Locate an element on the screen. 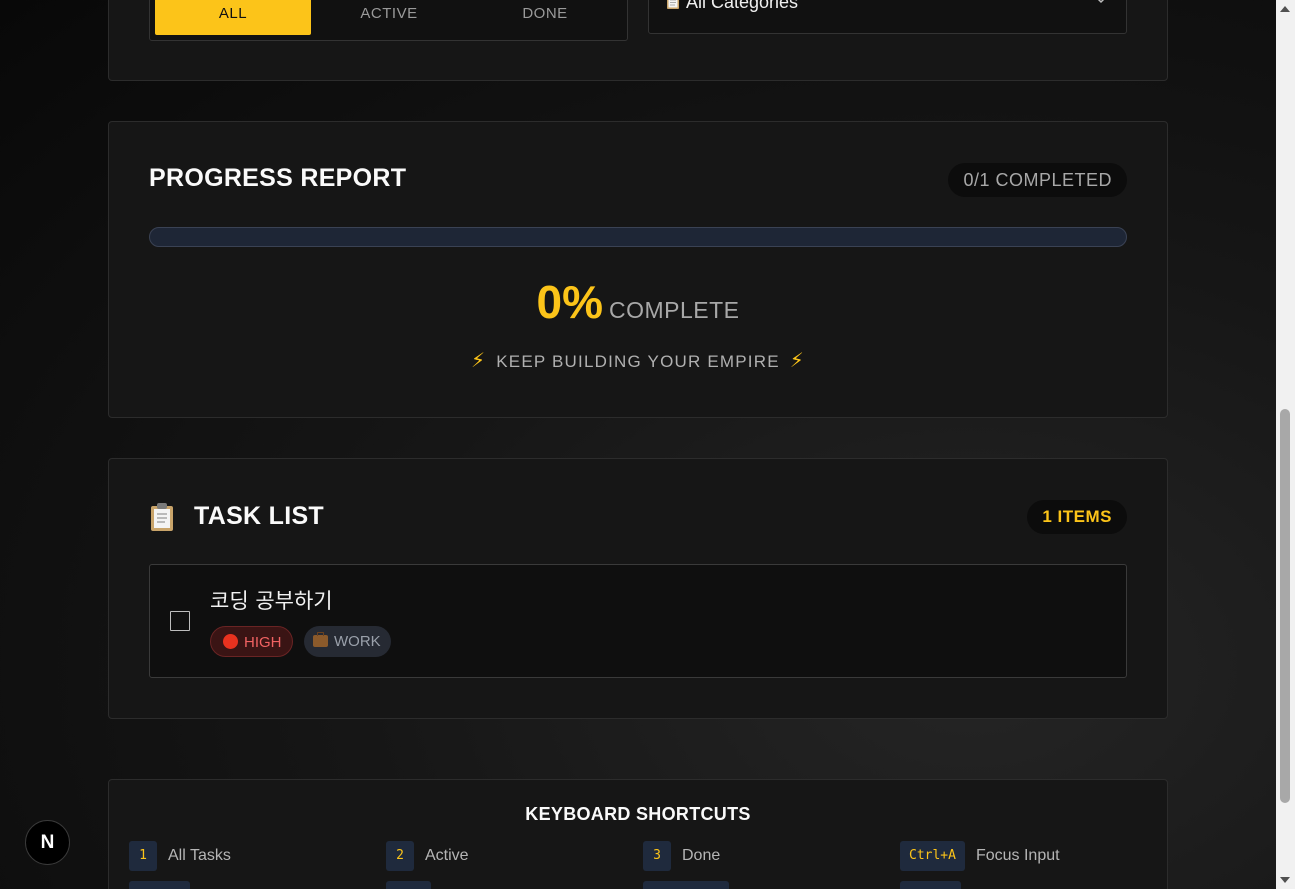  percent-display: 0% COMPLETE is located at coordinates (638, 302).